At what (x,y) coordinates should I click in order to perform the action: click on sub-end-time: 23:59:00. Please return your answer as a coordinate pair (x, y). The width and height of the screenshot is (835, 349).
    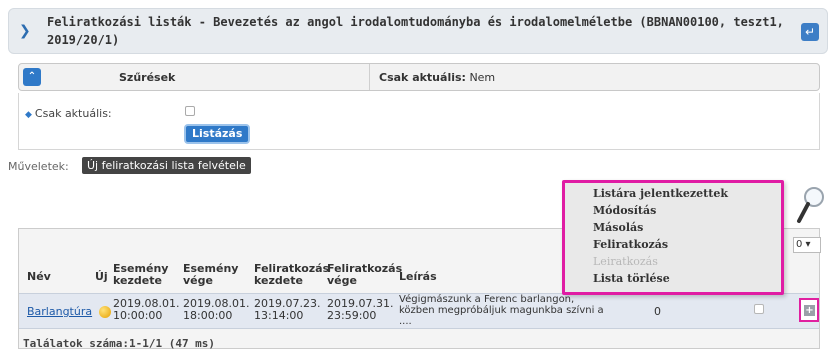
    Looking at the image, I should click on (352, 315).